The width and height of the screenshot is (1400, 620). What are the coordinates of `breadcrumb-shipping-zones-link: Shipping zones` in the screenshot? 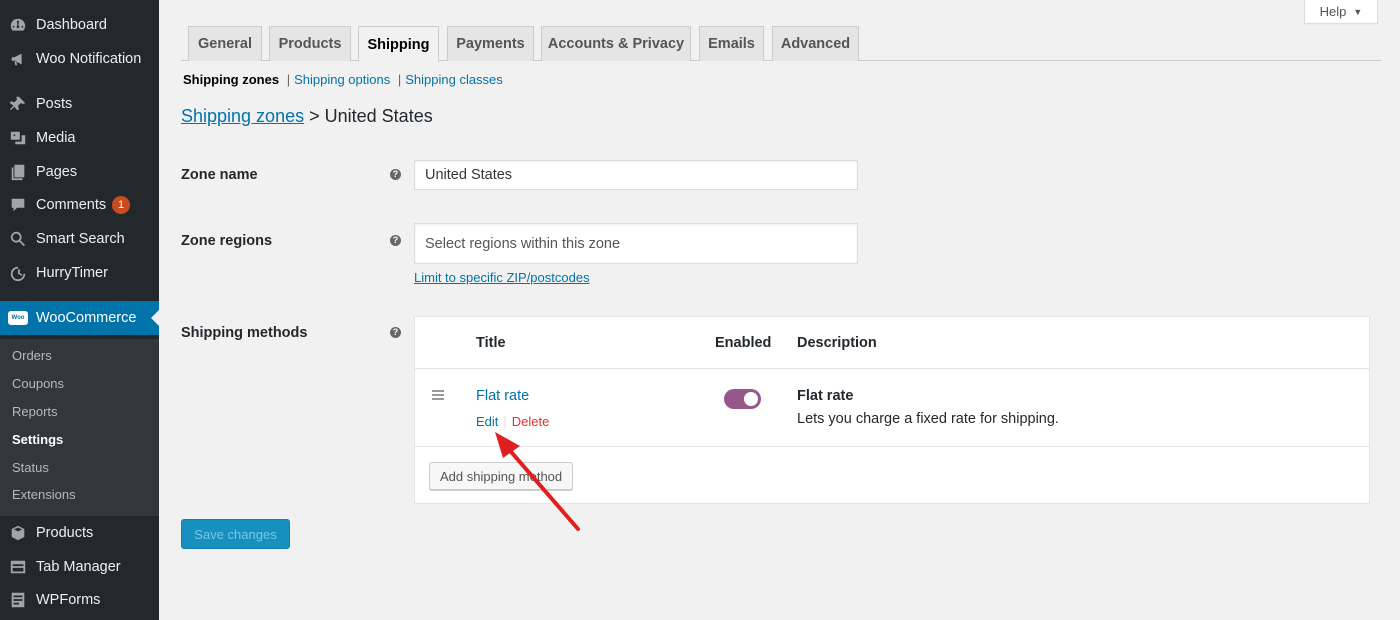 It's located at (242, 116).